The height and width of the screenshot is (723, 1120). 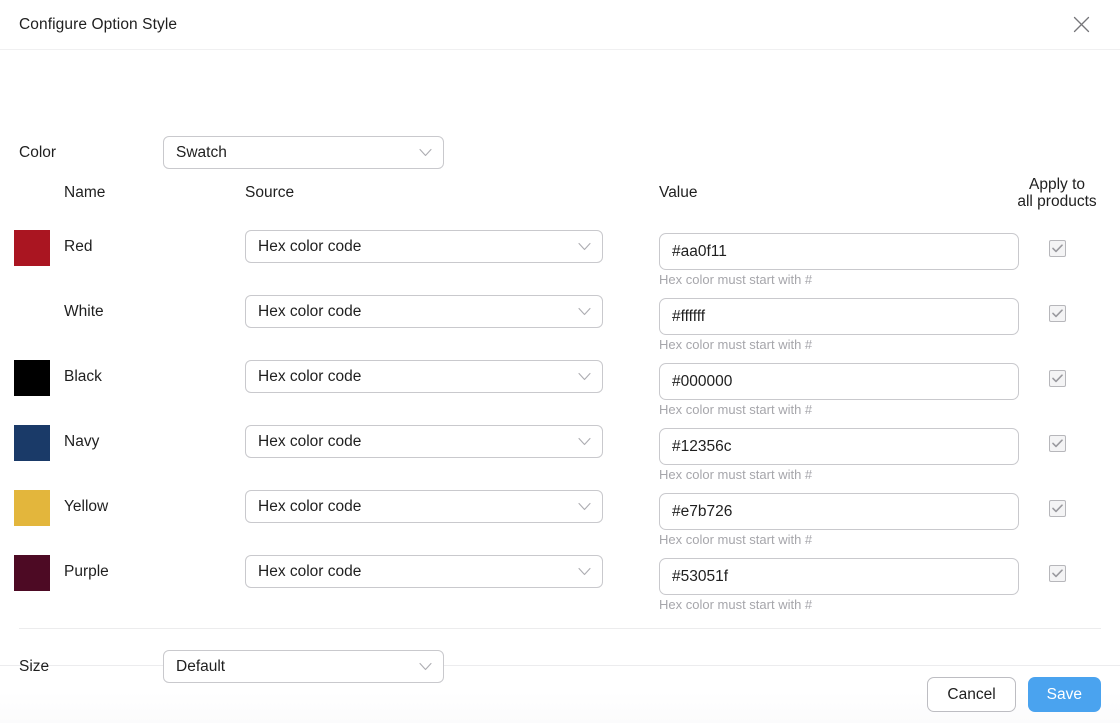 I want to click on size-style-select: Default, so click(x=303, y=666).